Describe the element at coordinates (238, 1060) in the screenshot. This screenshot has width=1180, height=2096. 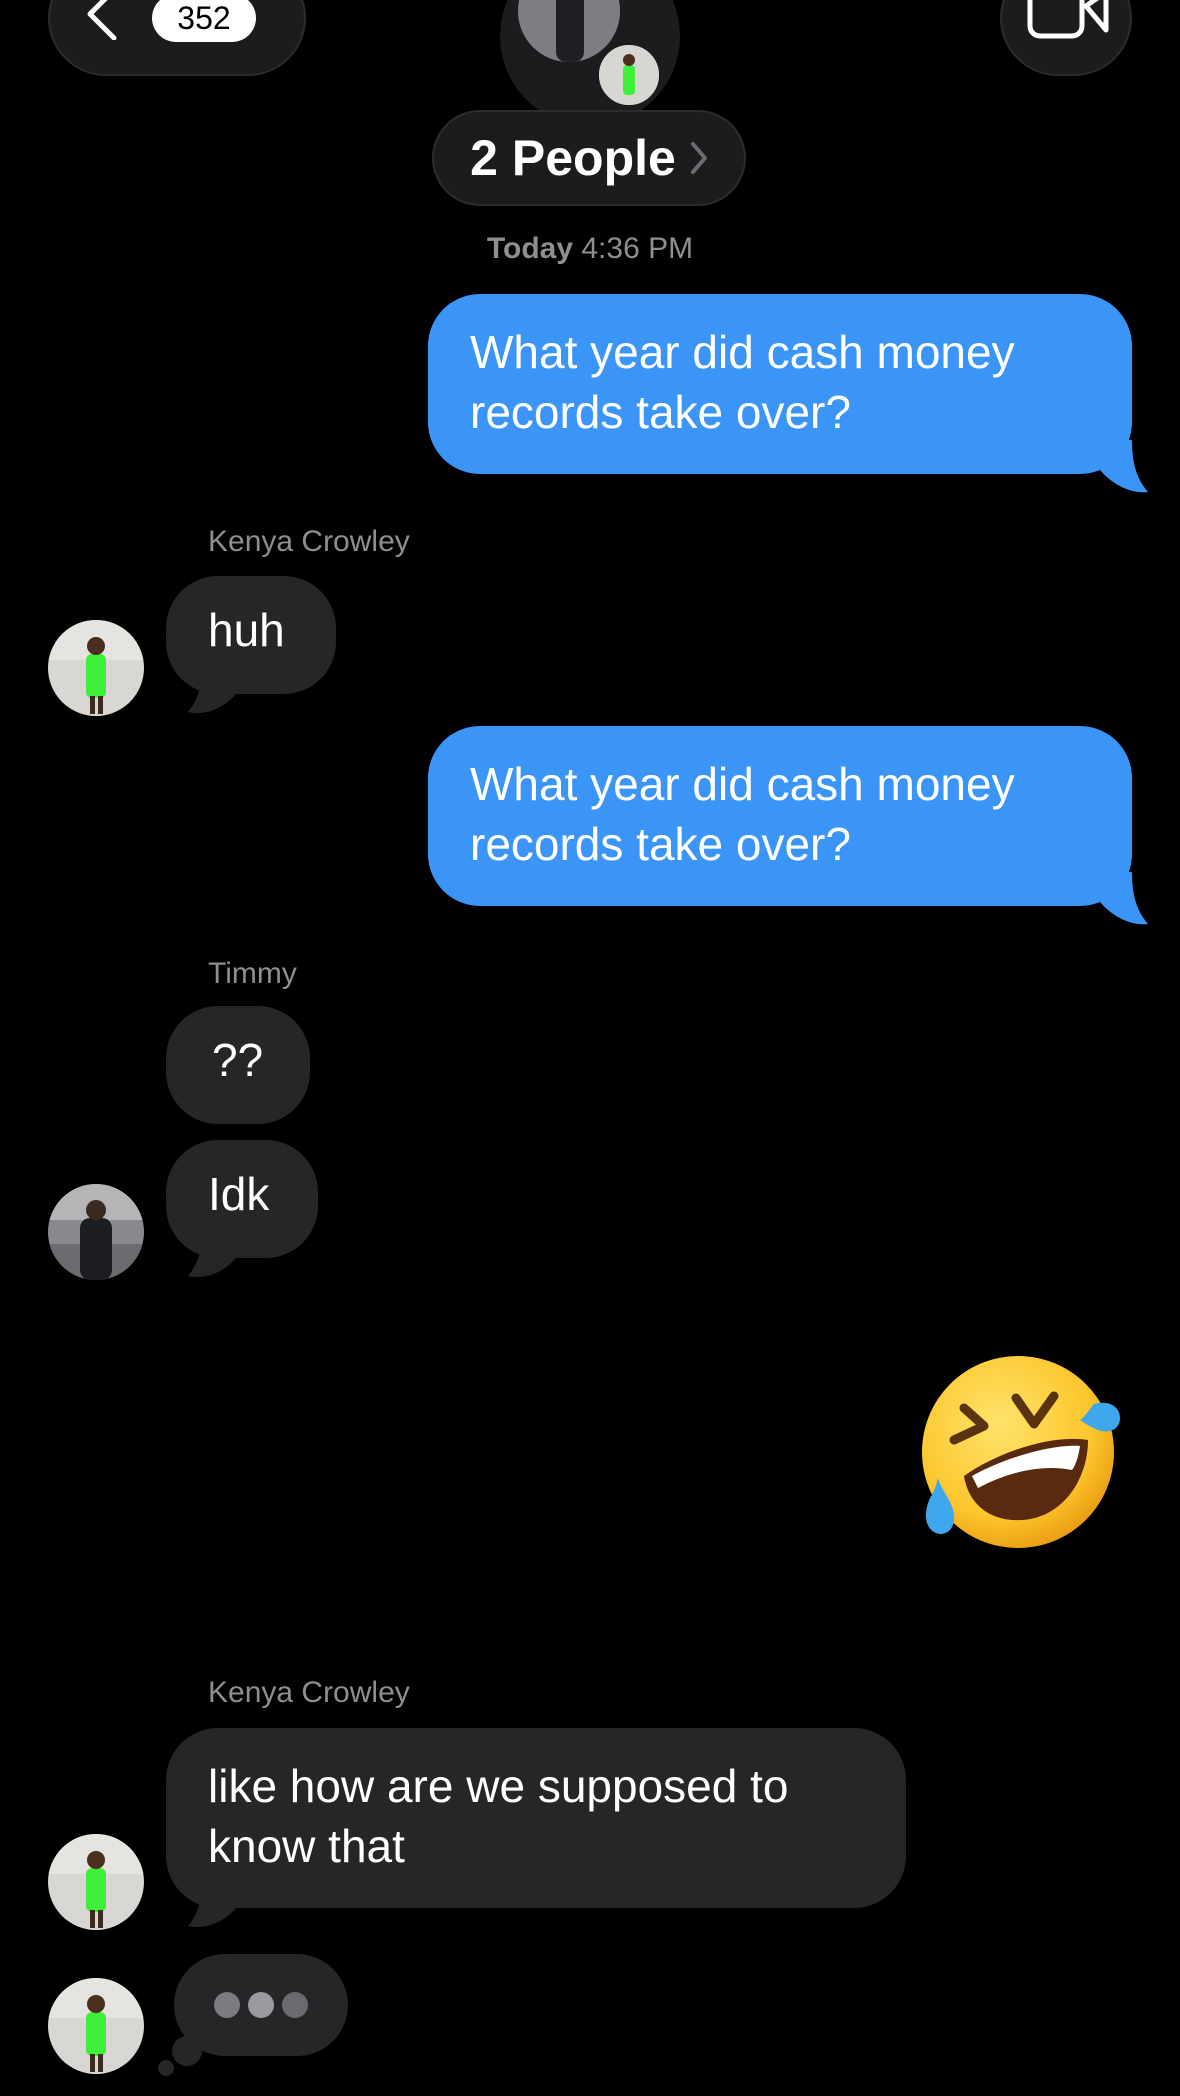
I see `message-text: ??` at that location.